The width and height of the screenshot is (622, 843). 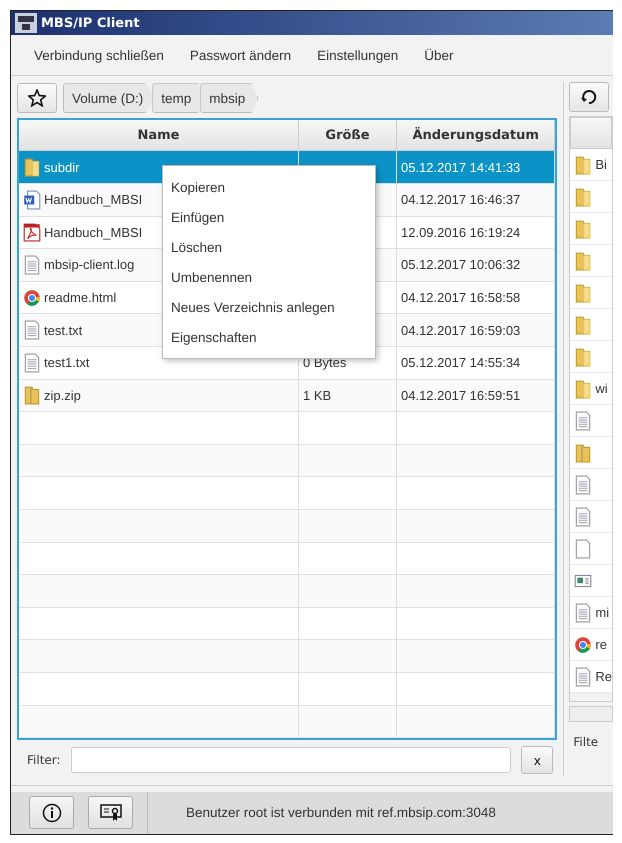 I want to click on modified-date: 05.12.2017 10:06:32, so click(x=460, y=264).